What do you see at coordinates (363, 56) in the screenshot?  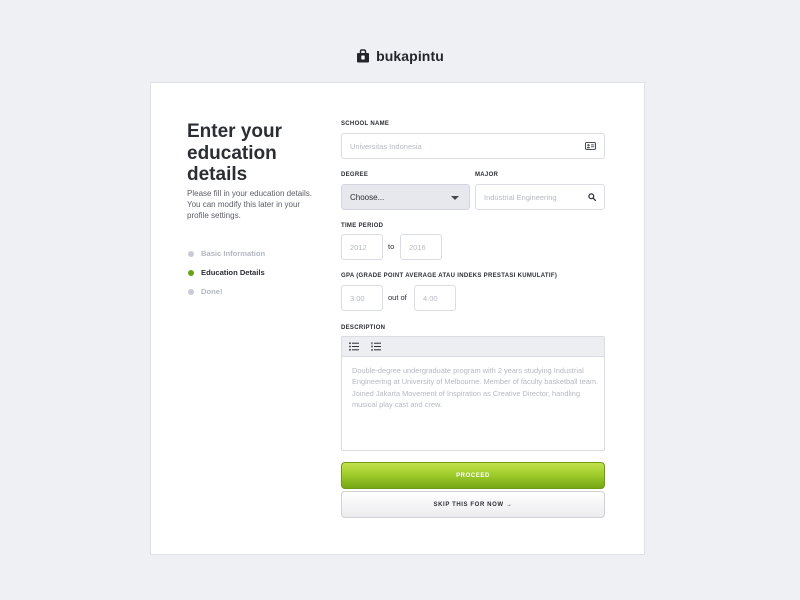 I see `shopping-bag-icon` at bounding box center [363, 56].